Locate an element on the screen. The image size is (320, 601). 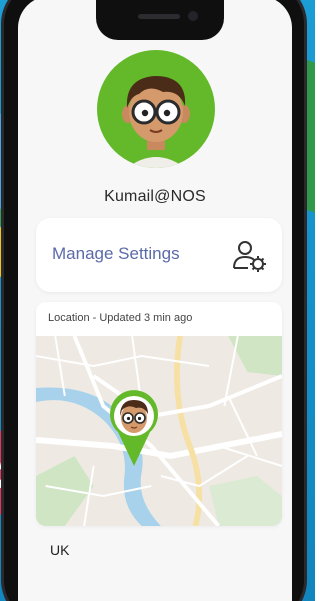
front-camera is located at coordinates (193, 16).